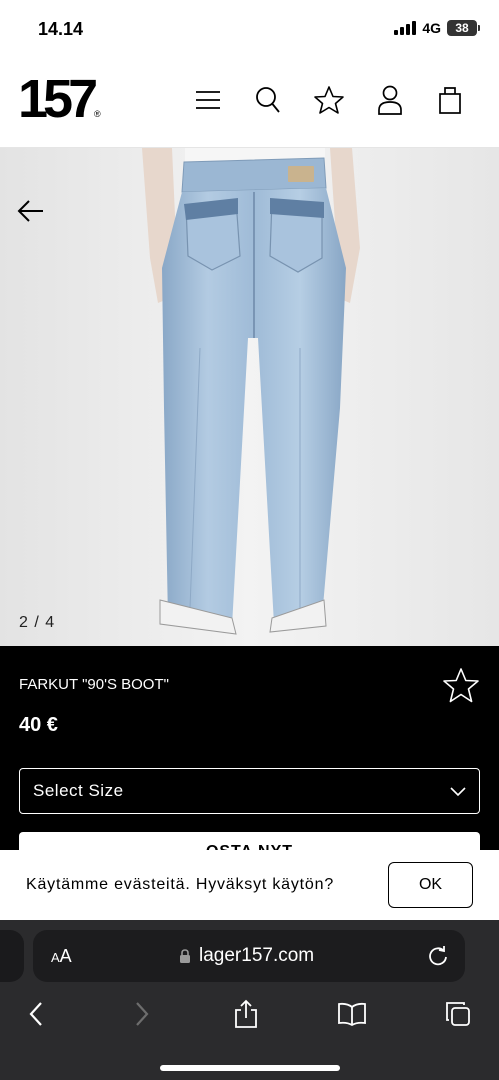 The height and width of the screenshot is (1080, 499). What do you see at coordinates (208, 100) in the screenshot?
I see `menu-icon` at bounding box center [208, 100].